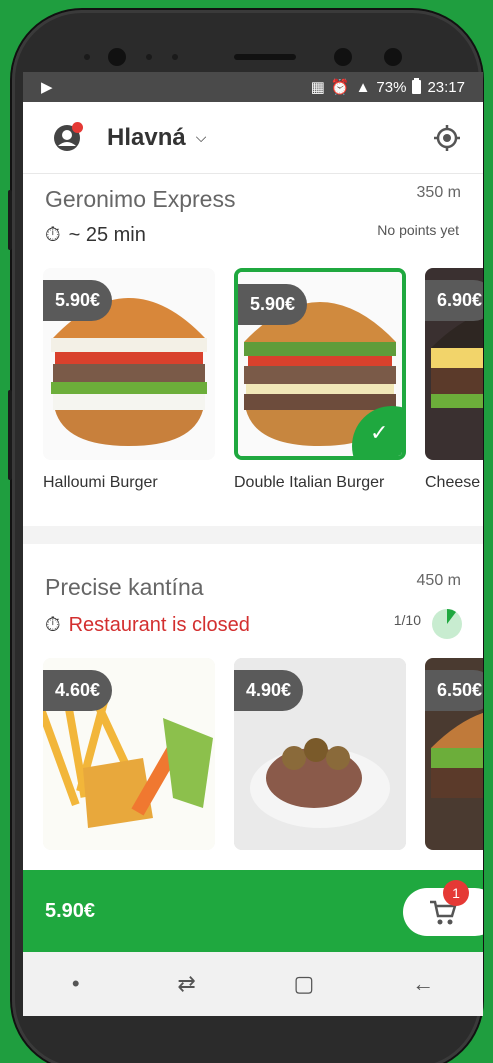  Describe the element at coordinates (443, 908) in the screenshot. I see `cart-button: 1` at that location.